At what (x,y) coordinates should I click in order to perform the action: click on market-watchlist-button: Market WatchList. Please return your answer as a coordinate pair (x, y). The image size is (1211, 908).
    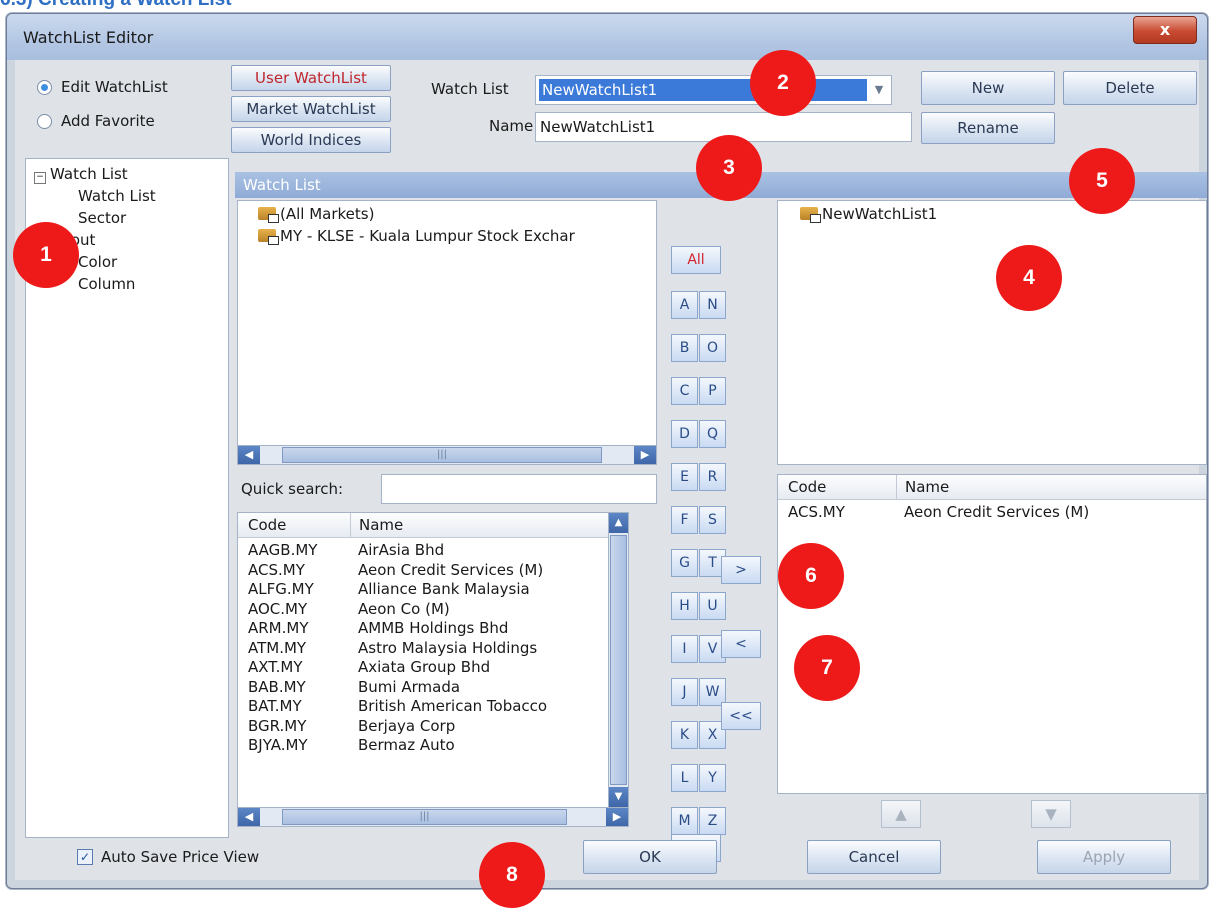
    Looking at the image, I should click on (311, 109).